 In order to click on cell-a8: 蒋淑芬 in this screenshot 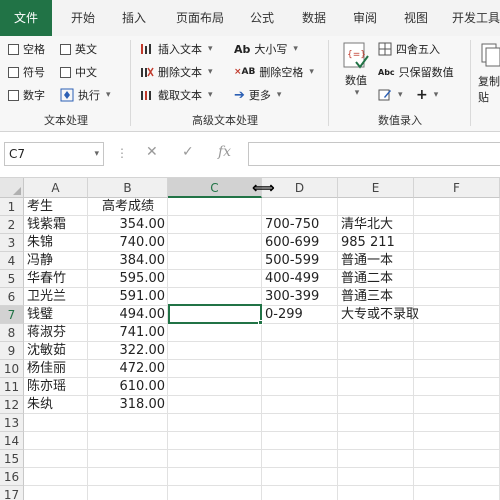, I will do `click(46, 333)`.